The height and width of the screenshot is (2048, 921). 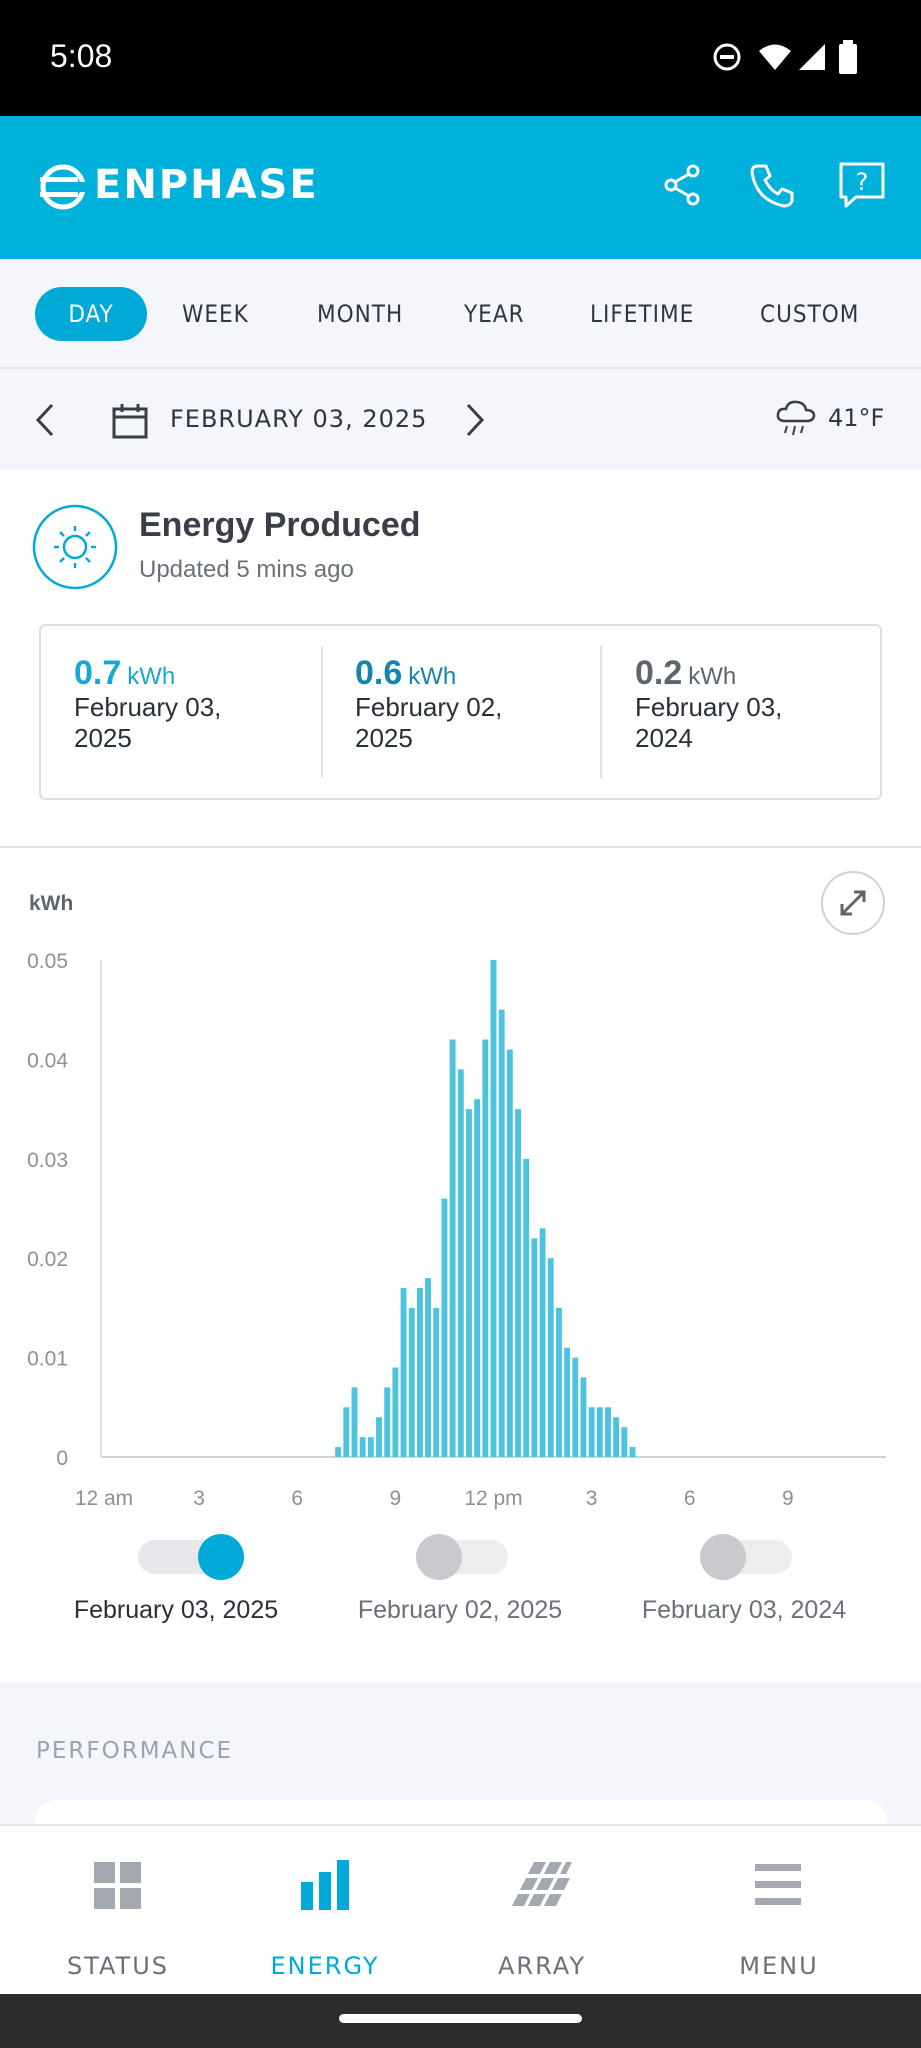 What do you see at coordinates (856, 418) in the screenshot?
I see `weather-temp: 41°F` at bounding box center [856, 418].